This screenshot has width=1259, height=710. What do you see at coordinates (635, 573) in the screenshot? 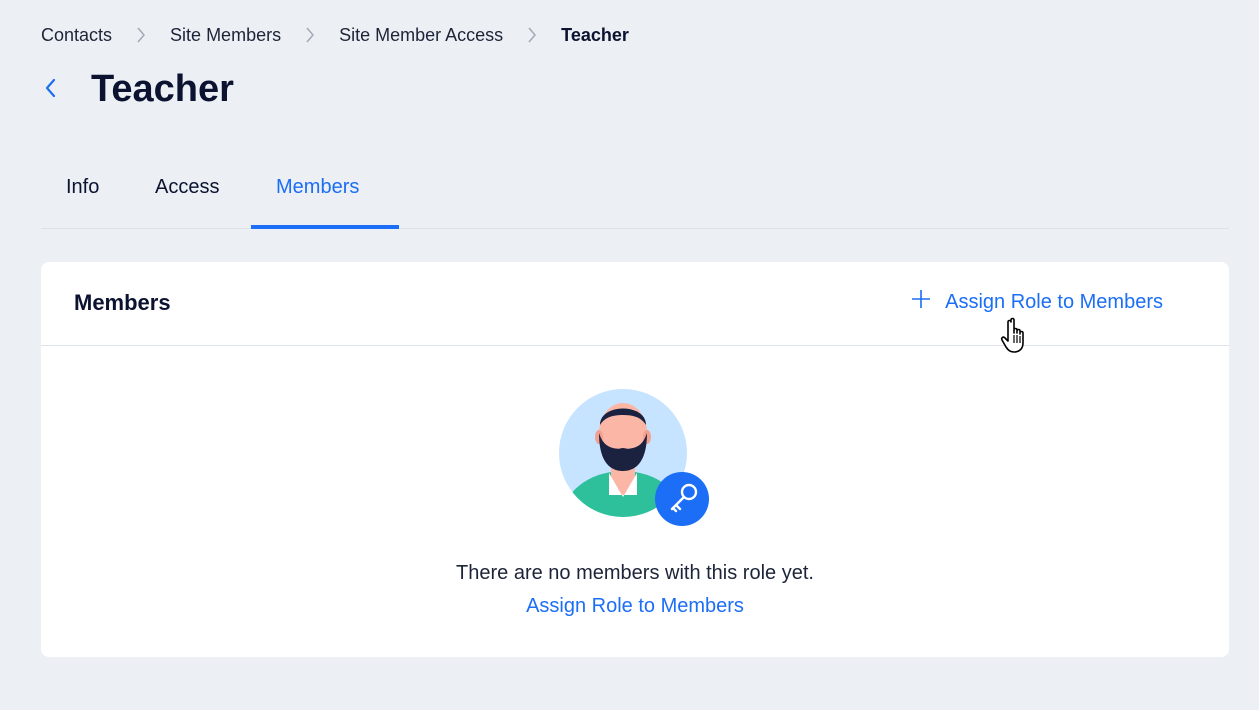
I see `empty-state-message: There are no members with this role yet.` at bounding box center [635, 573].